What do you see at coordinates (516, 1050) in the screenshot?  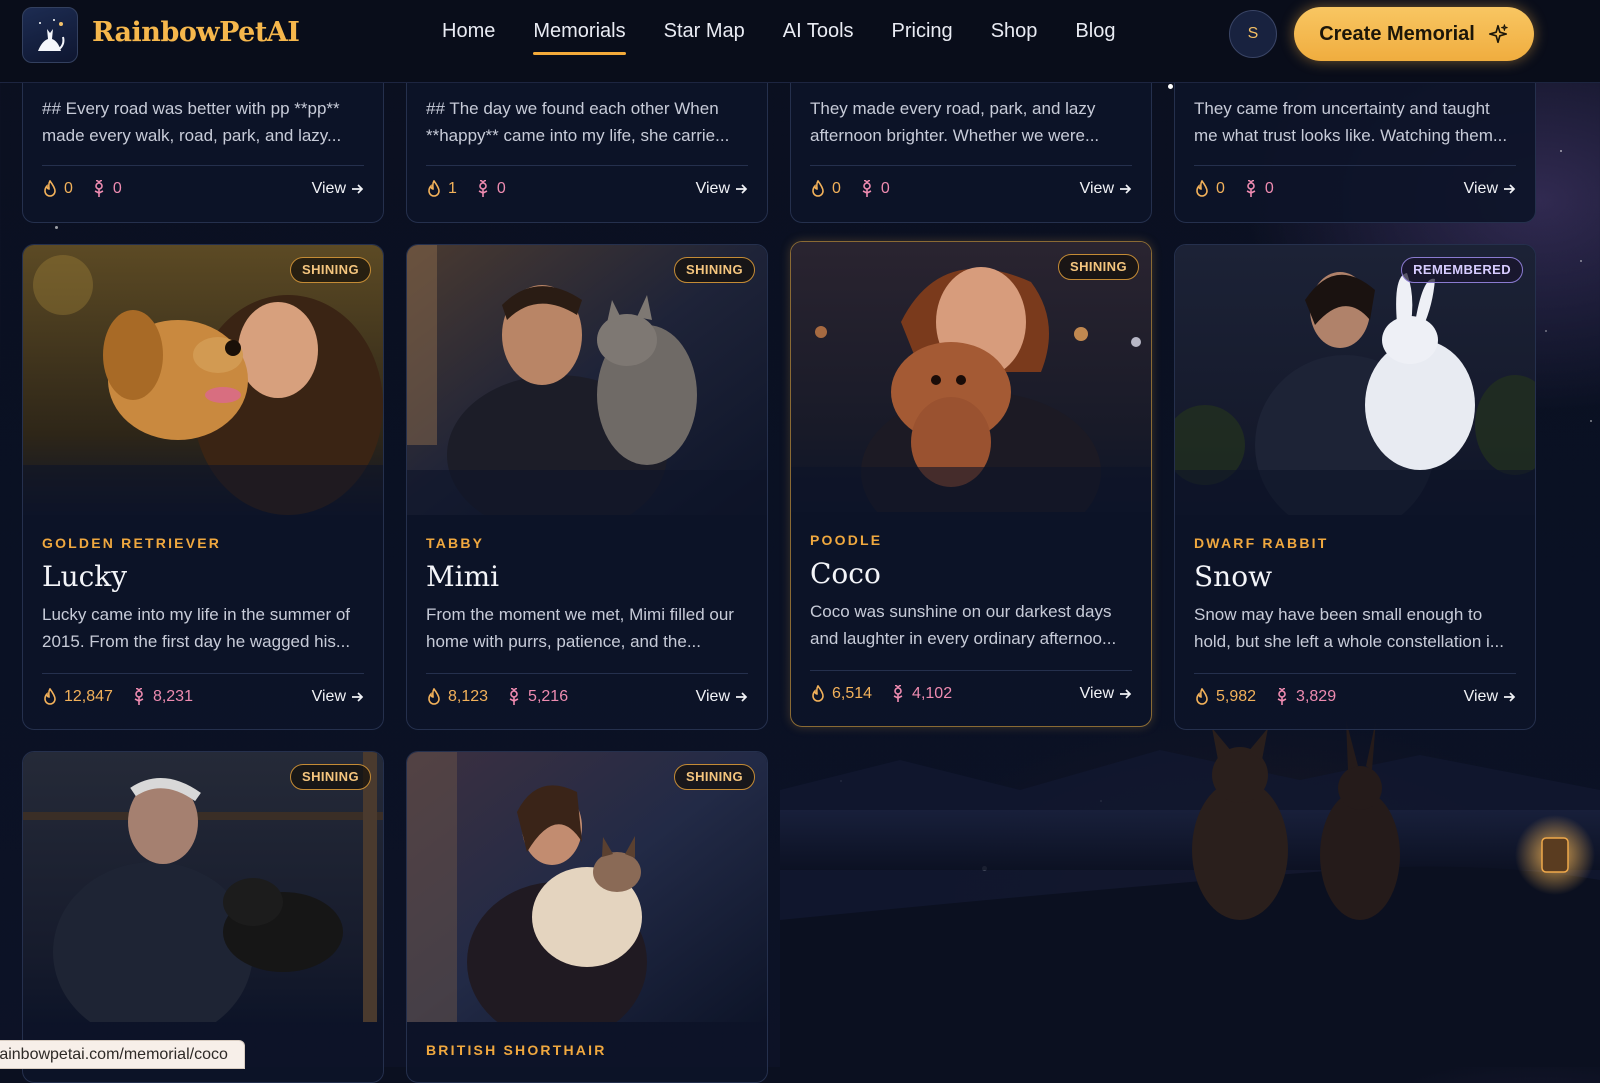 I see `pet-breed: BRITISH SHORTHAIR` at bounding box center [516, 1050].